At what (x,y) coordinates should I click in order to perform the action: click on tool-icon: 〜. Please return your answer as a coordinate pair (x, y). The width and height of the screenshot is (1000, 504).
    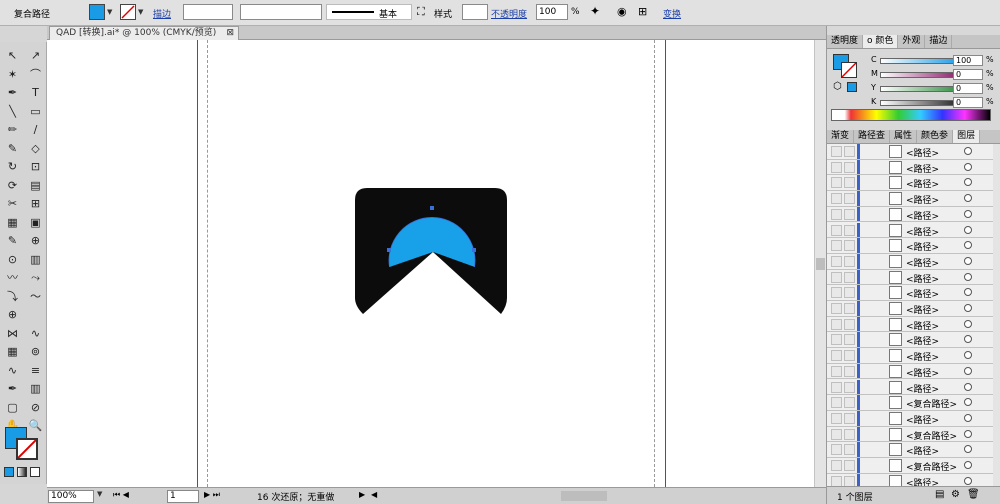
    Looking at the image, I should click on (35, 297).